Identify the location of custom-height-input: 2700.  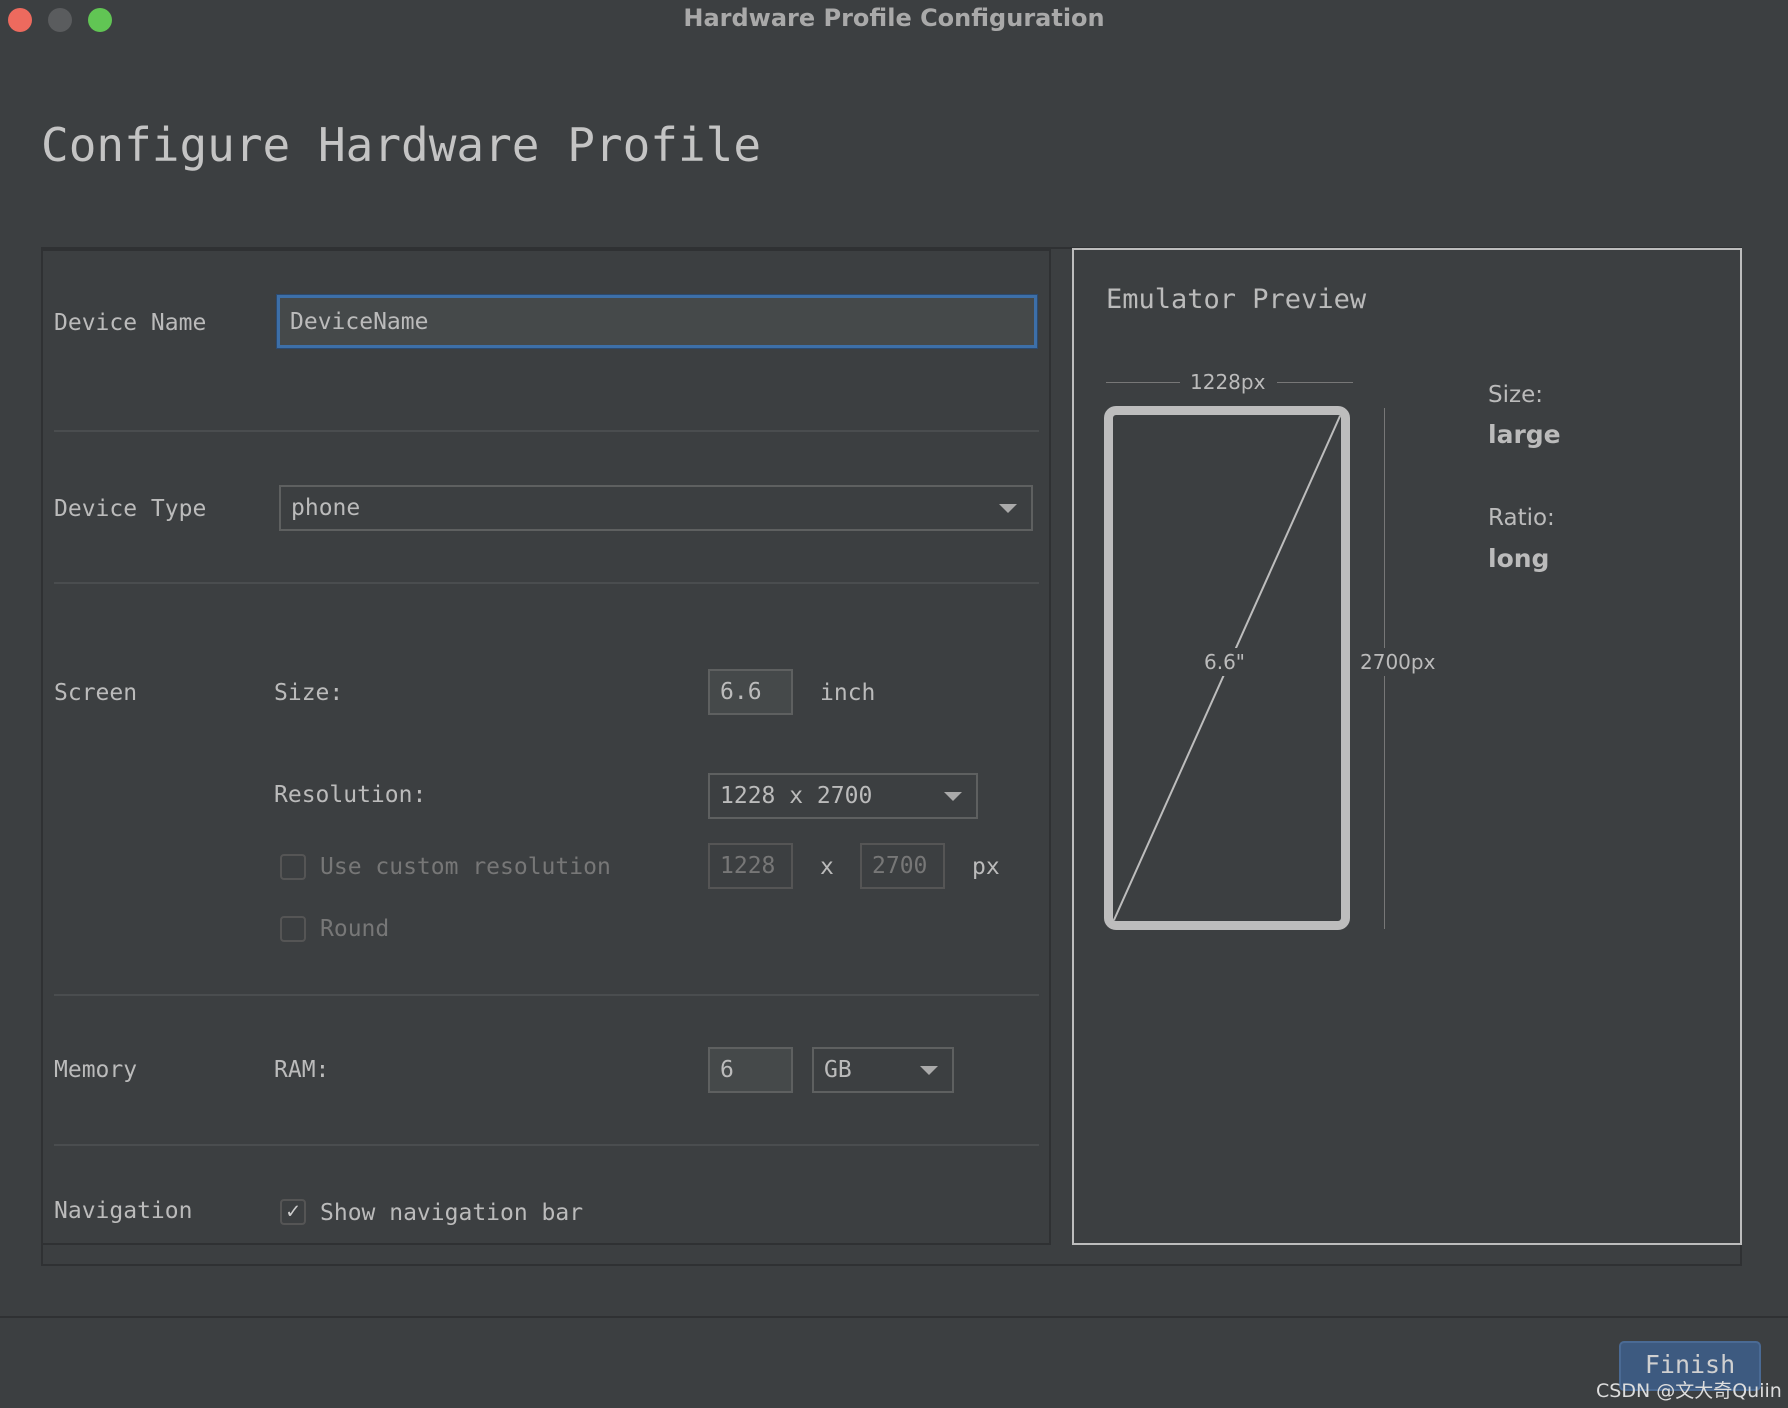
(902, 866).